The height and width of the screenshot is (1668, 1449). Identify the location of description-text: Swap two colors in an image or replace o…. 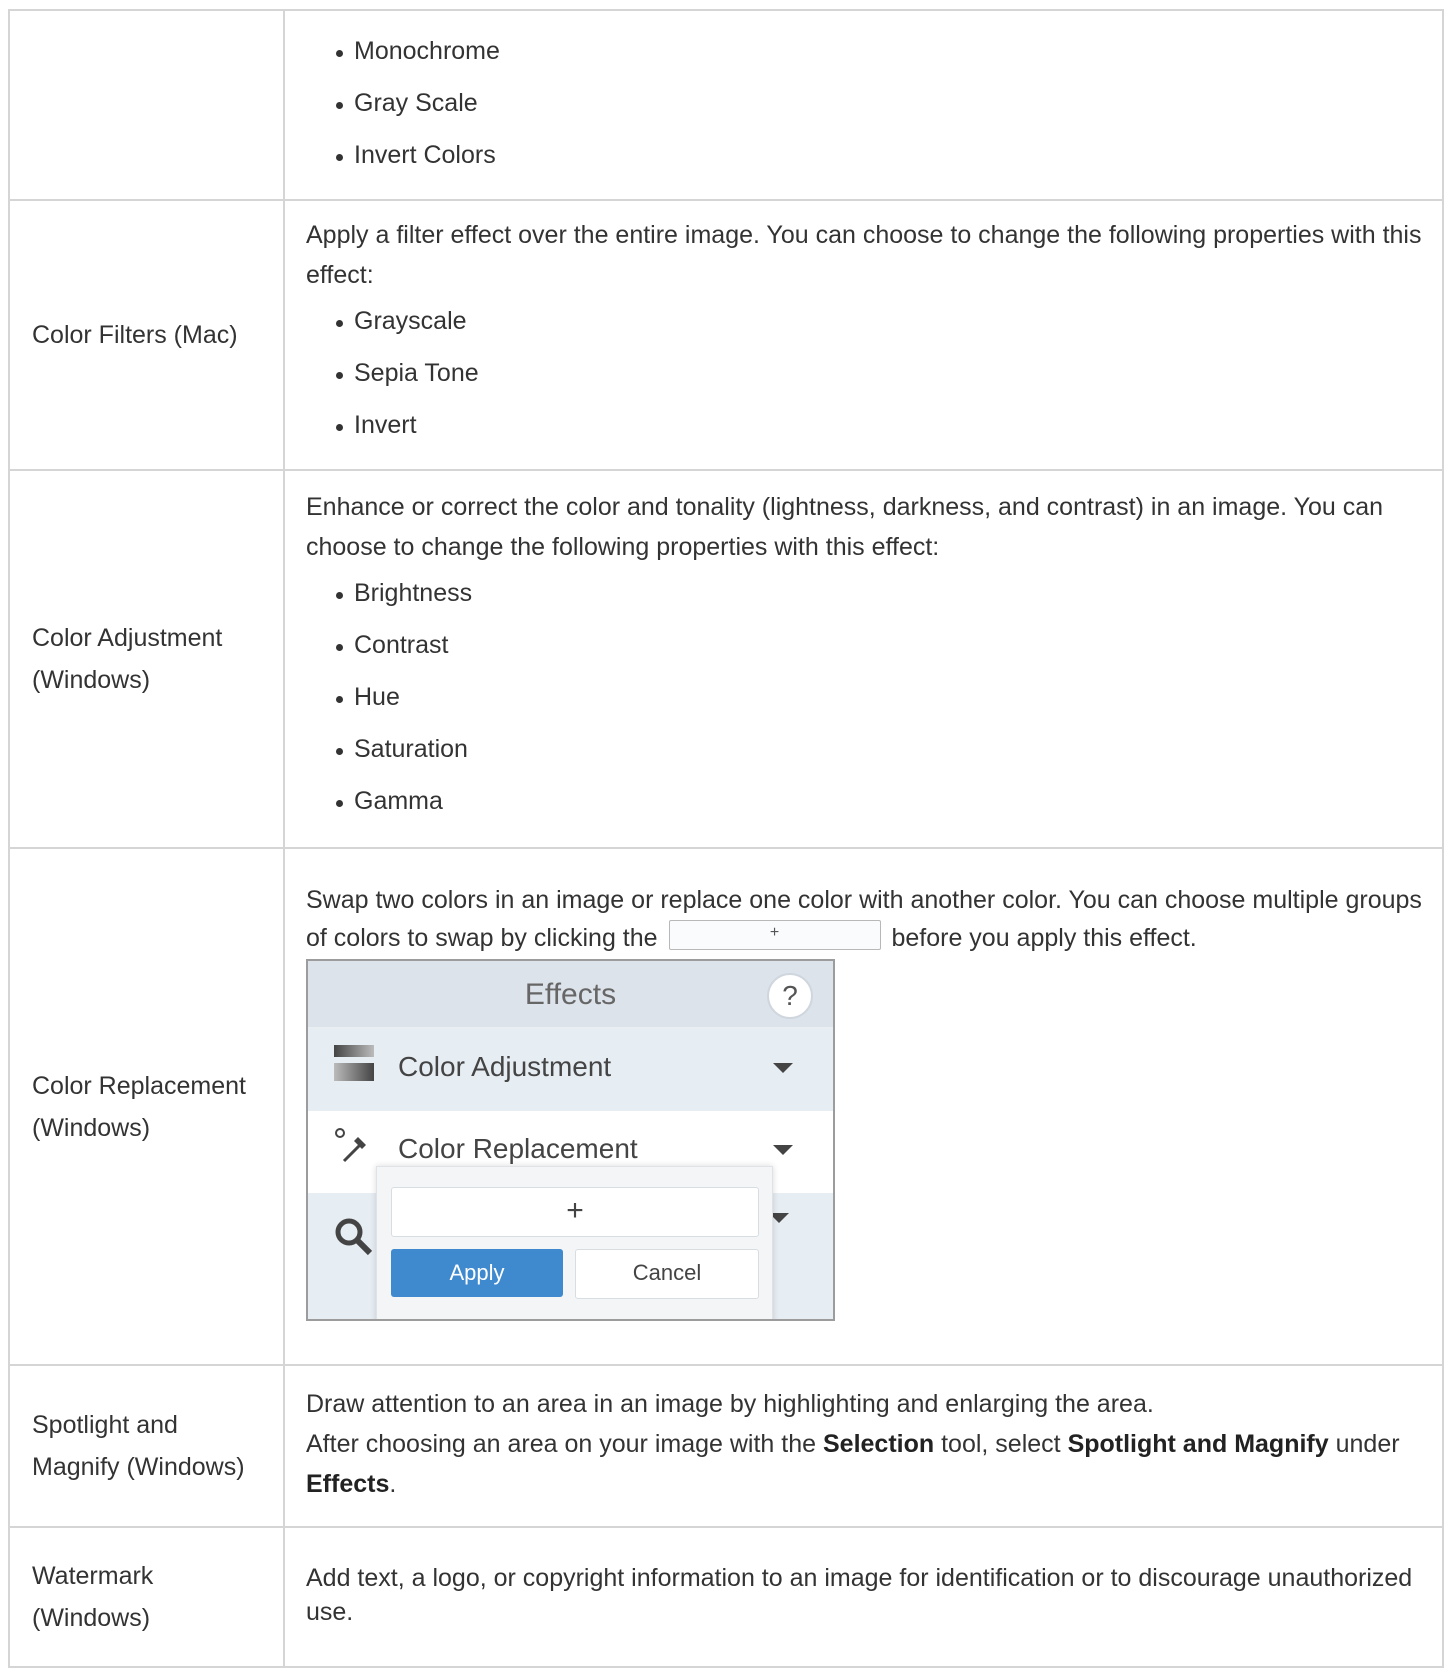
(864, 918).